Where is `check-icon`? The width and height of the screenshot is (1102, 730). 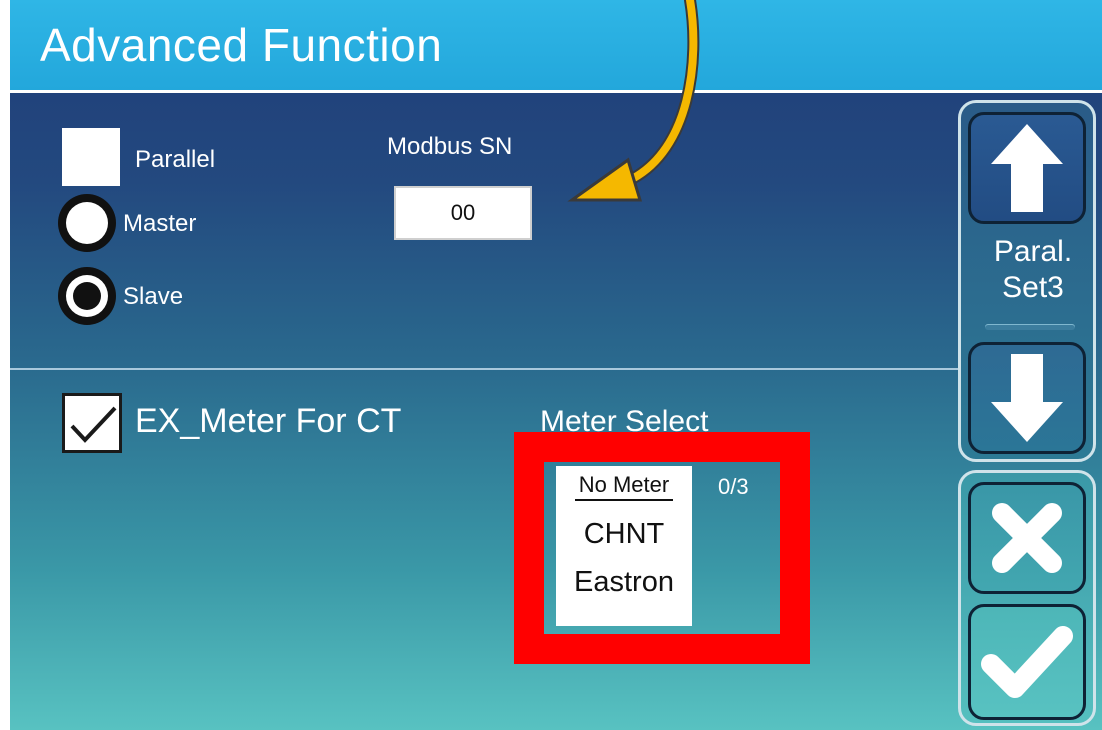
check-icon is located at coordinates (1027, 662).